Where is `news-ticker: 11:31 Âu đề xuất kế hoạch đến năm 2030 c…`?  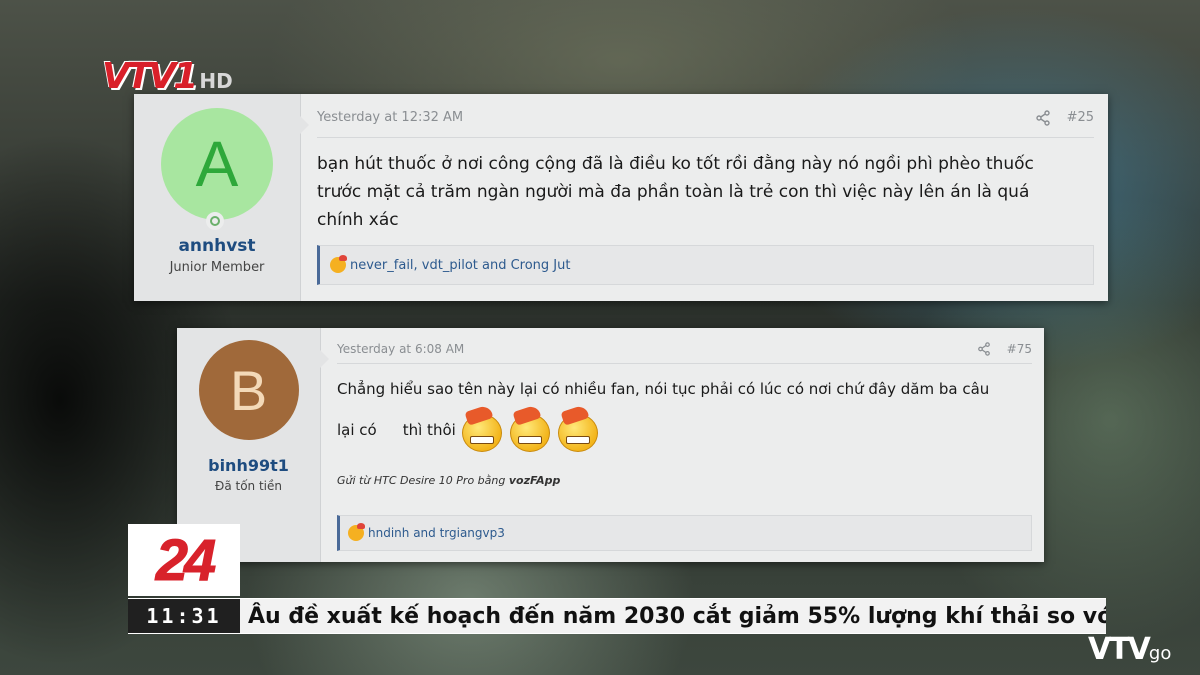
news-ticker: 11:31 Âu đề xuất kế hoạch đến năm 2030 c… is located at coordinates (617, 616).